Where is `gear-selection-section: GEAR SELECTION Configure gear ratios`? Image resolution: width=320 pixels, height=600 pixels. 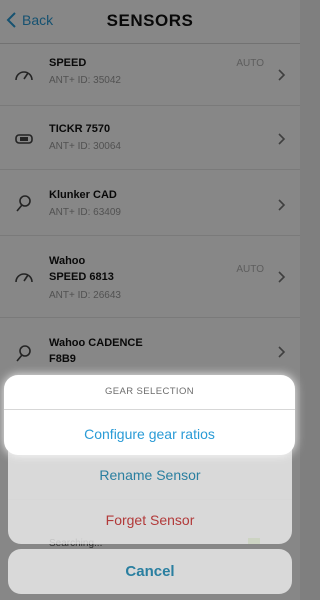
gear-selection-section: GEAR SELECTION Configure gear ratios is located at coordinates (149, 415).